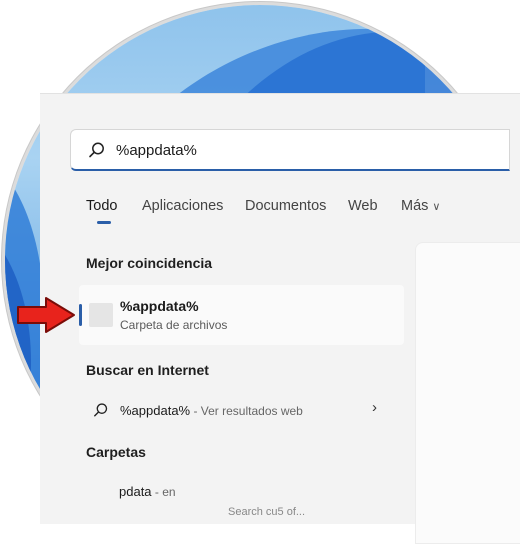  I want to click on search-input: %appdata%, so click(156, 150).